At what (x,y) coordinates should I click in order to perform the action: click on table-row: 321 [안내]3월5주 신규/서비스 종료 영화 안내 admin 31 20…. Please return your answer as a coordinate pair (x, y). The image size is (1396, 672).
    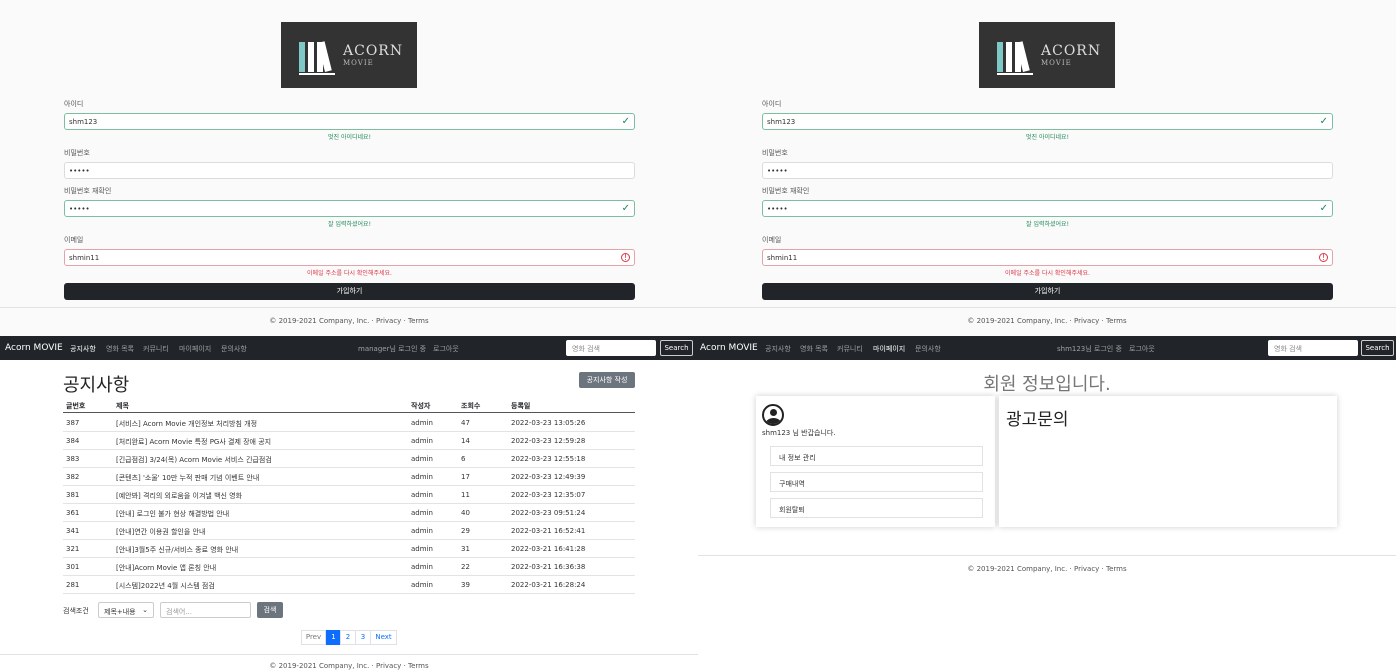
    Looking at the image, I should click on (349, 549).